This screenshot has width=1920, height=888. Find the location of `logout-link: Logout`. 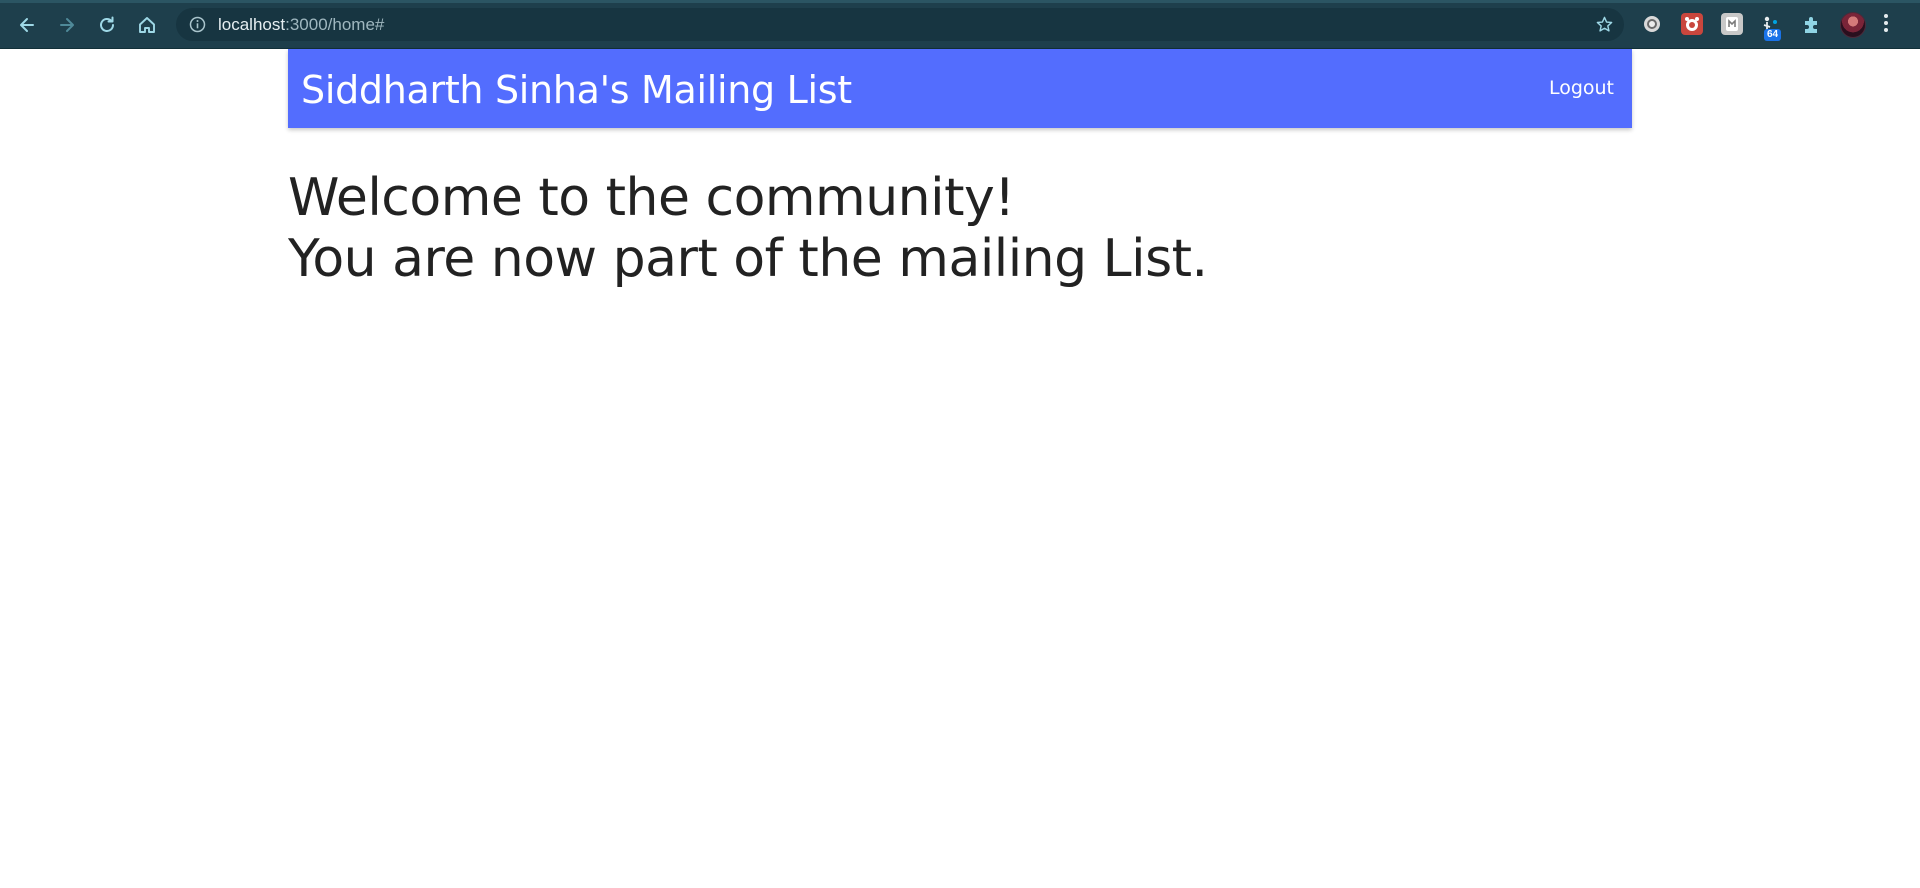

logout-link: Logout is located at coordinates (1581, 88).